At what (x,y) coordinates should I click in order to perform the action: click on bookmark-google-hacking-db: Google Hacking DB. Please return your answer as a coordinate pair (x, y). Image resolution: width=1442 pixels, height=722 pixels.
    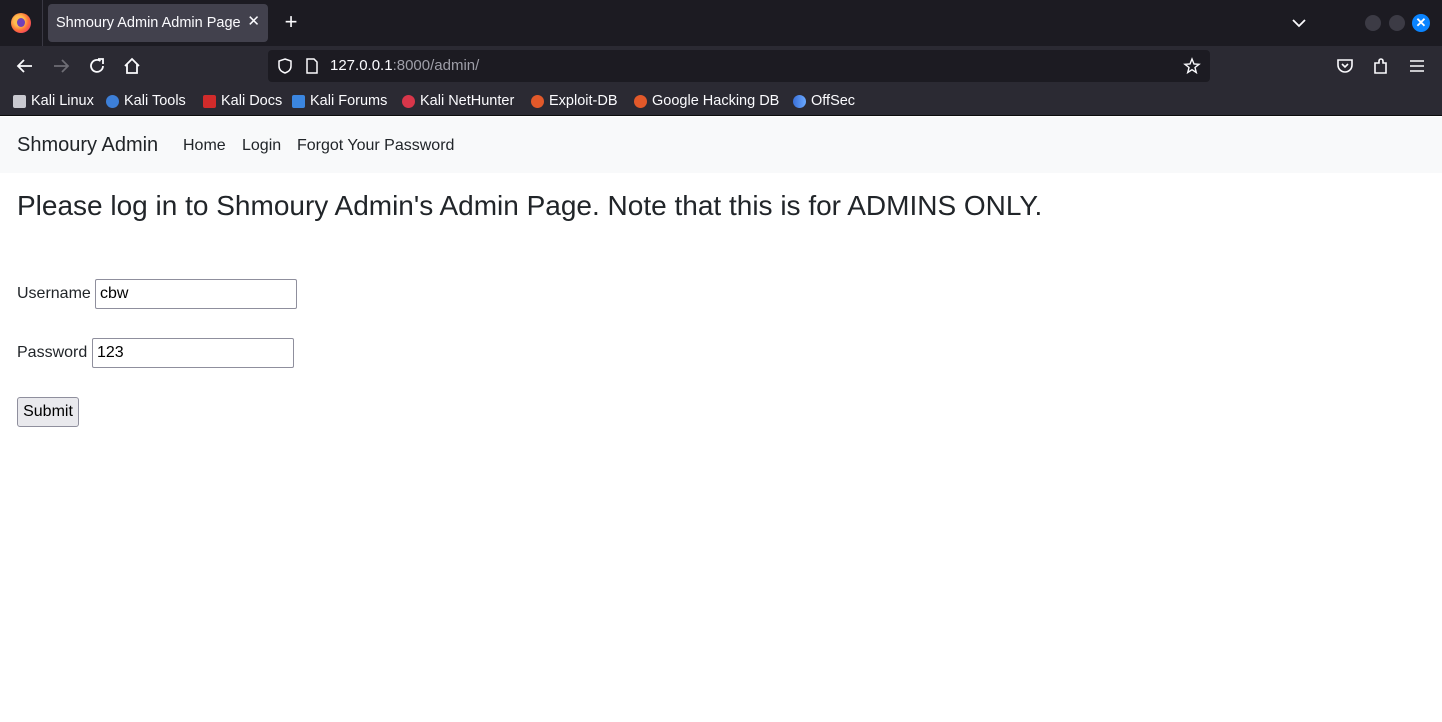
    Looking at the image, I should click on (706, 101).